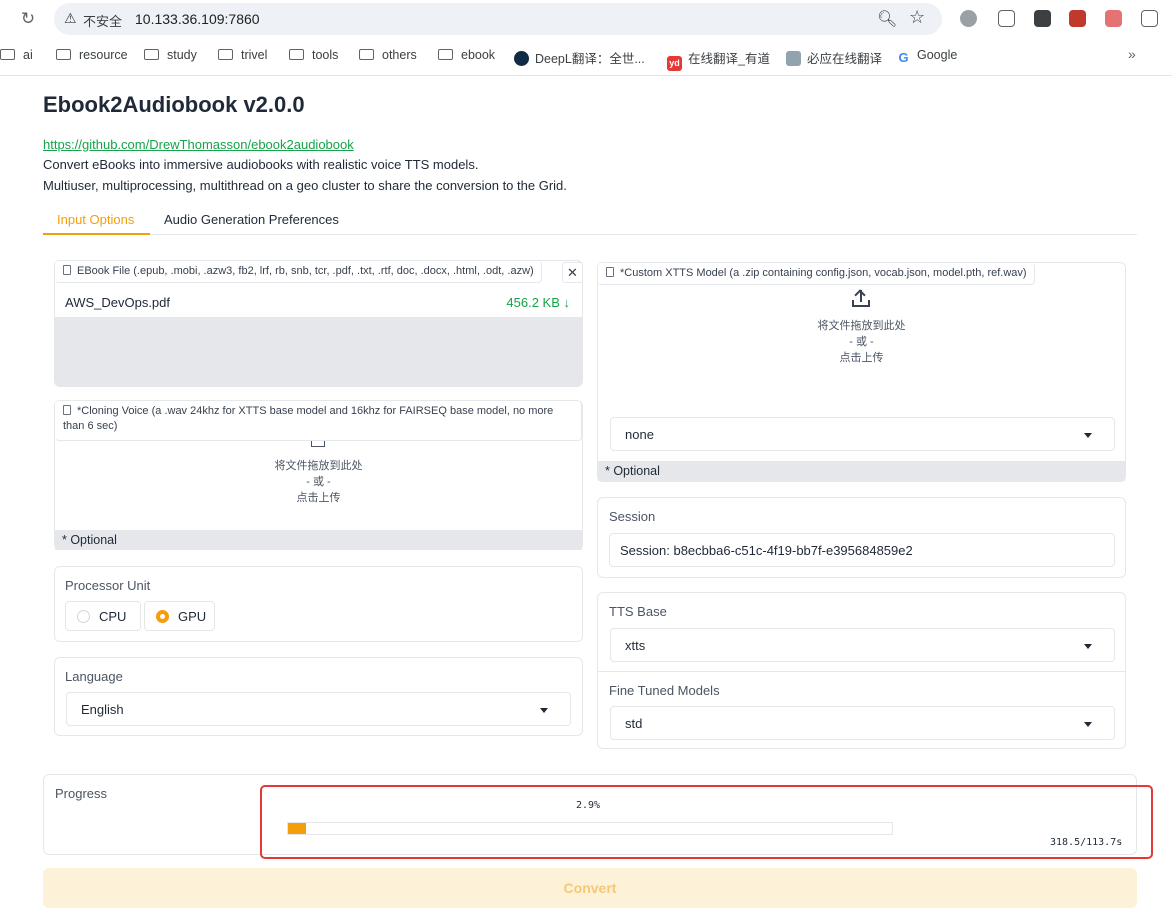 The image size is (1172, 908). Describe the element at coordinates (718, 59) in the screenshot. I see `bookmark-youdao: yd 在线翻译_有道` at that location.